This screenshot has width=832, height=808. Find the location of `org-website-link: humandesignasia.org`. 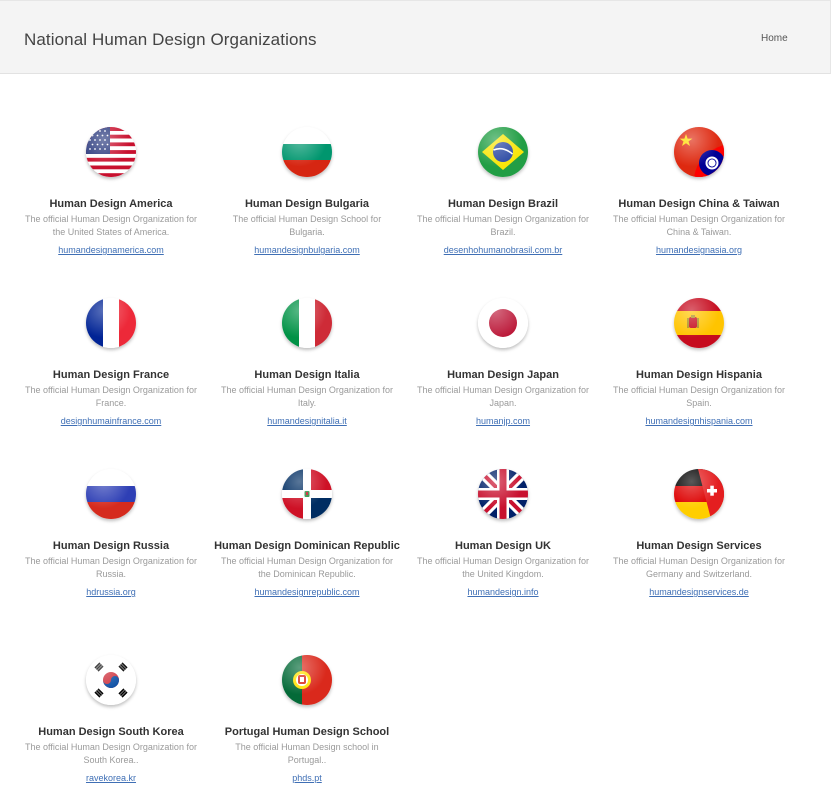

org-website-link: humandesignasia.org is located at coordinates (699, 250).